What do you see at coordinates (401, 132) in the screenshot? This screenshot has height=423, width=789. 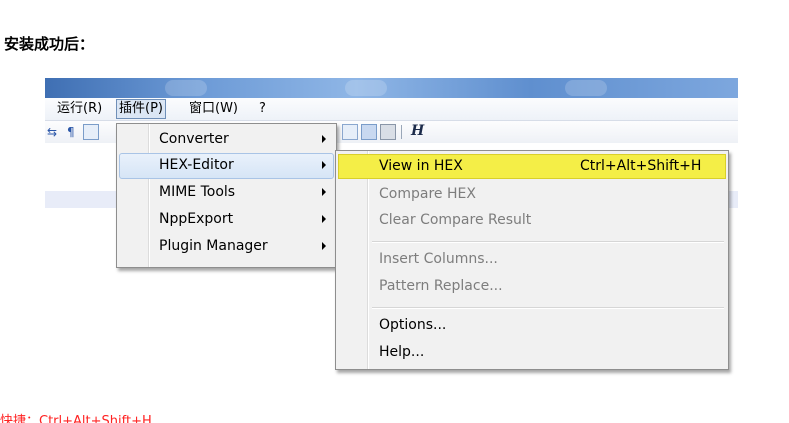 I see `toolbar-separator` at bounding box center [401, 132].